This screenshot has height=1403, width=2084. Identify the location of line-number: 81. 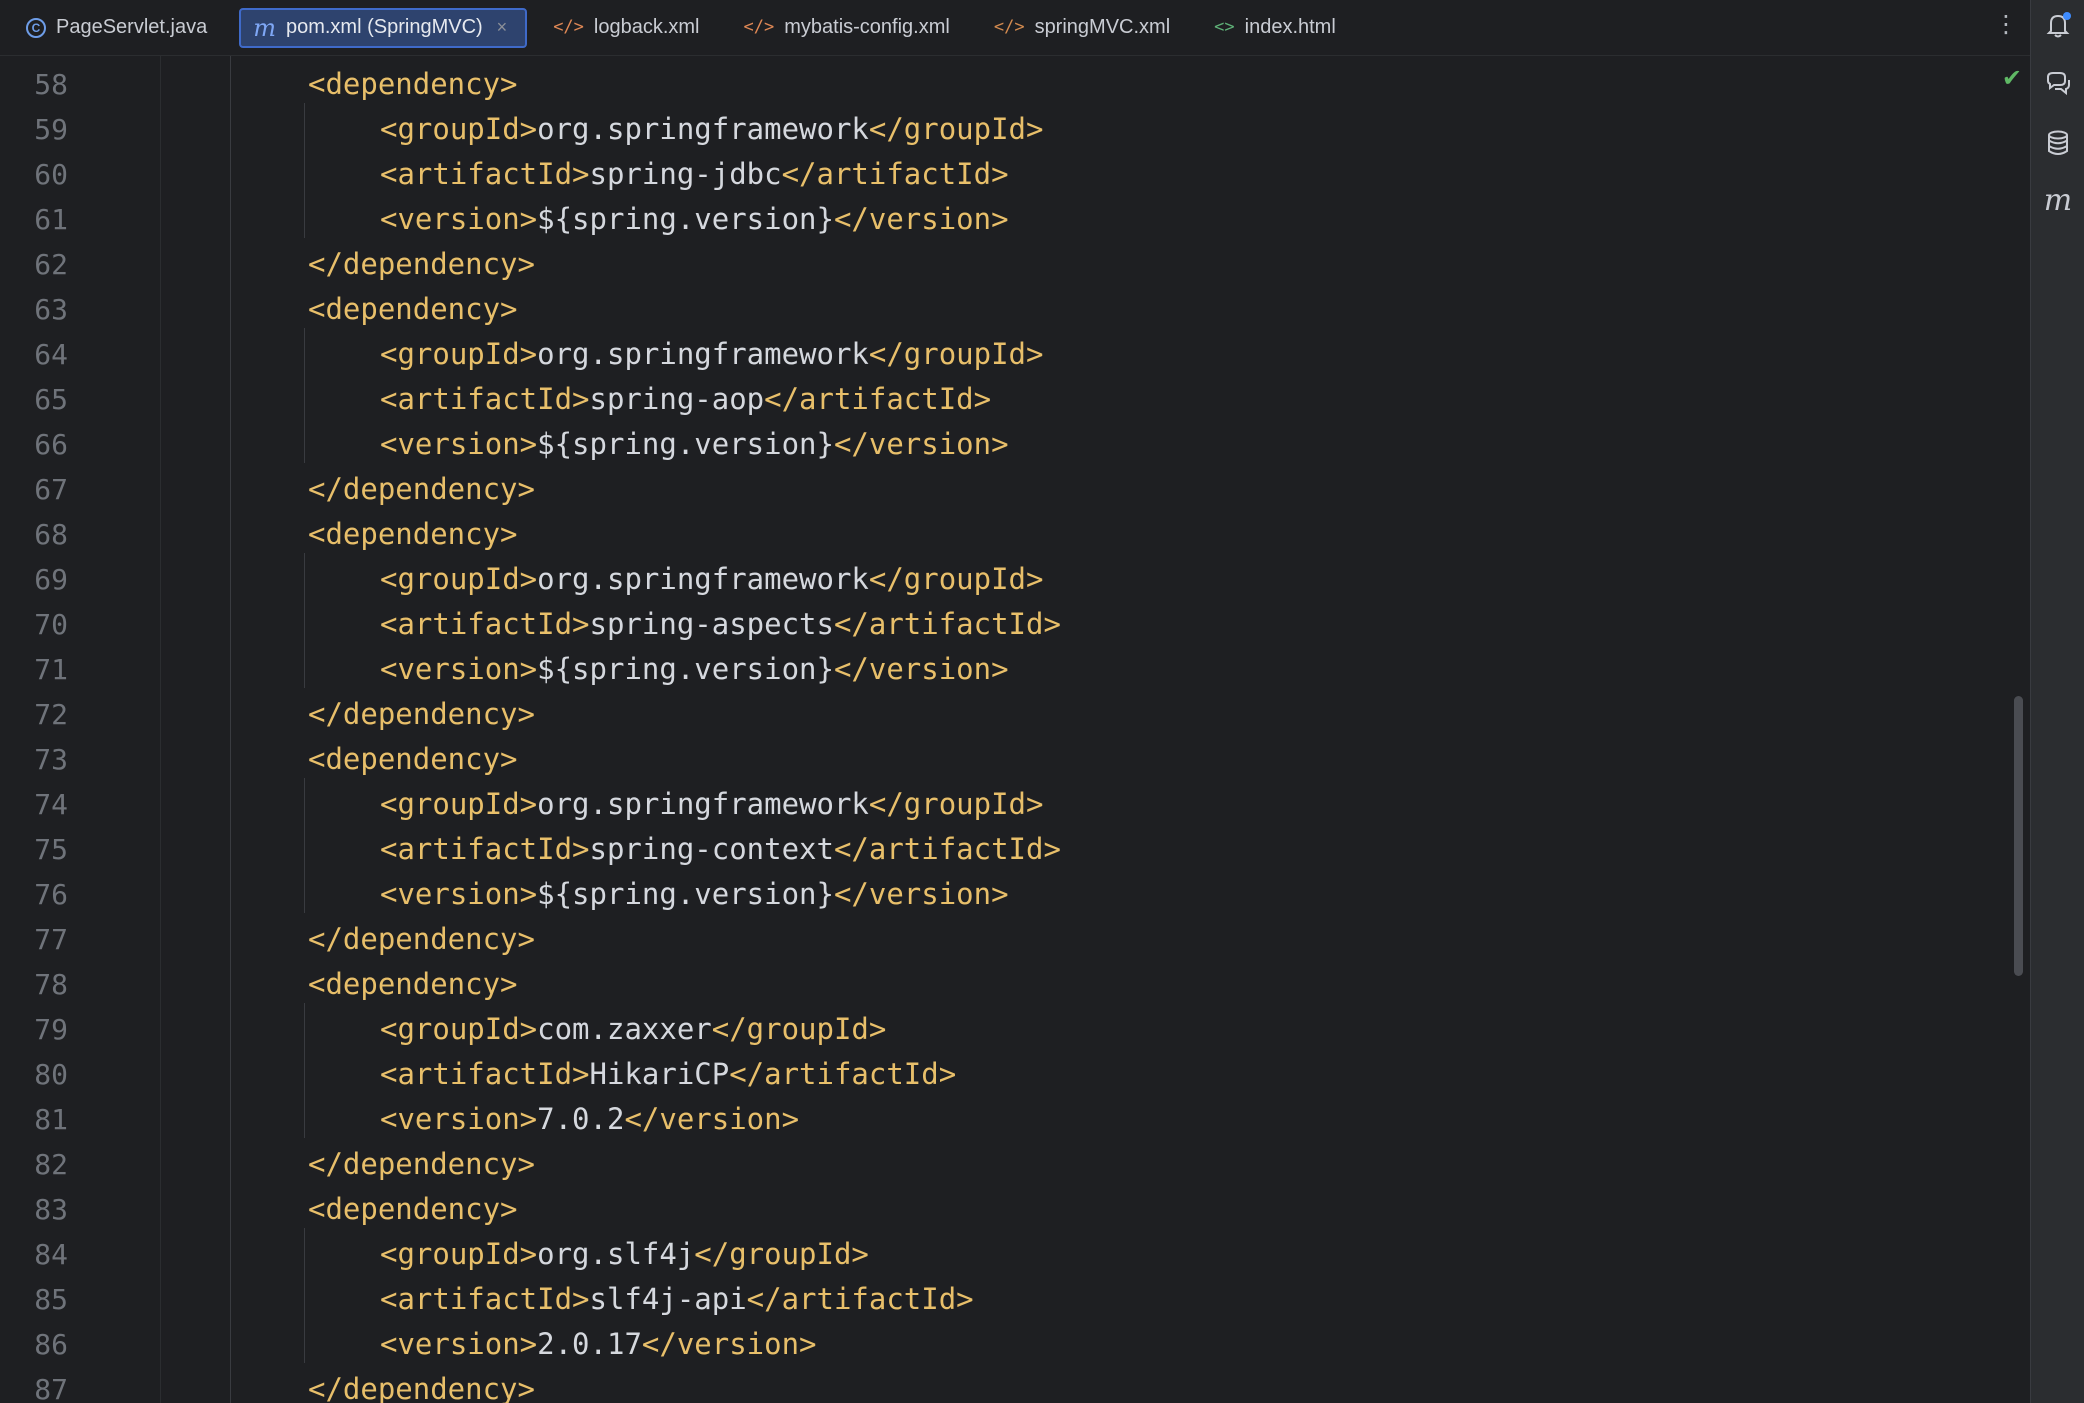
(34, 1119).